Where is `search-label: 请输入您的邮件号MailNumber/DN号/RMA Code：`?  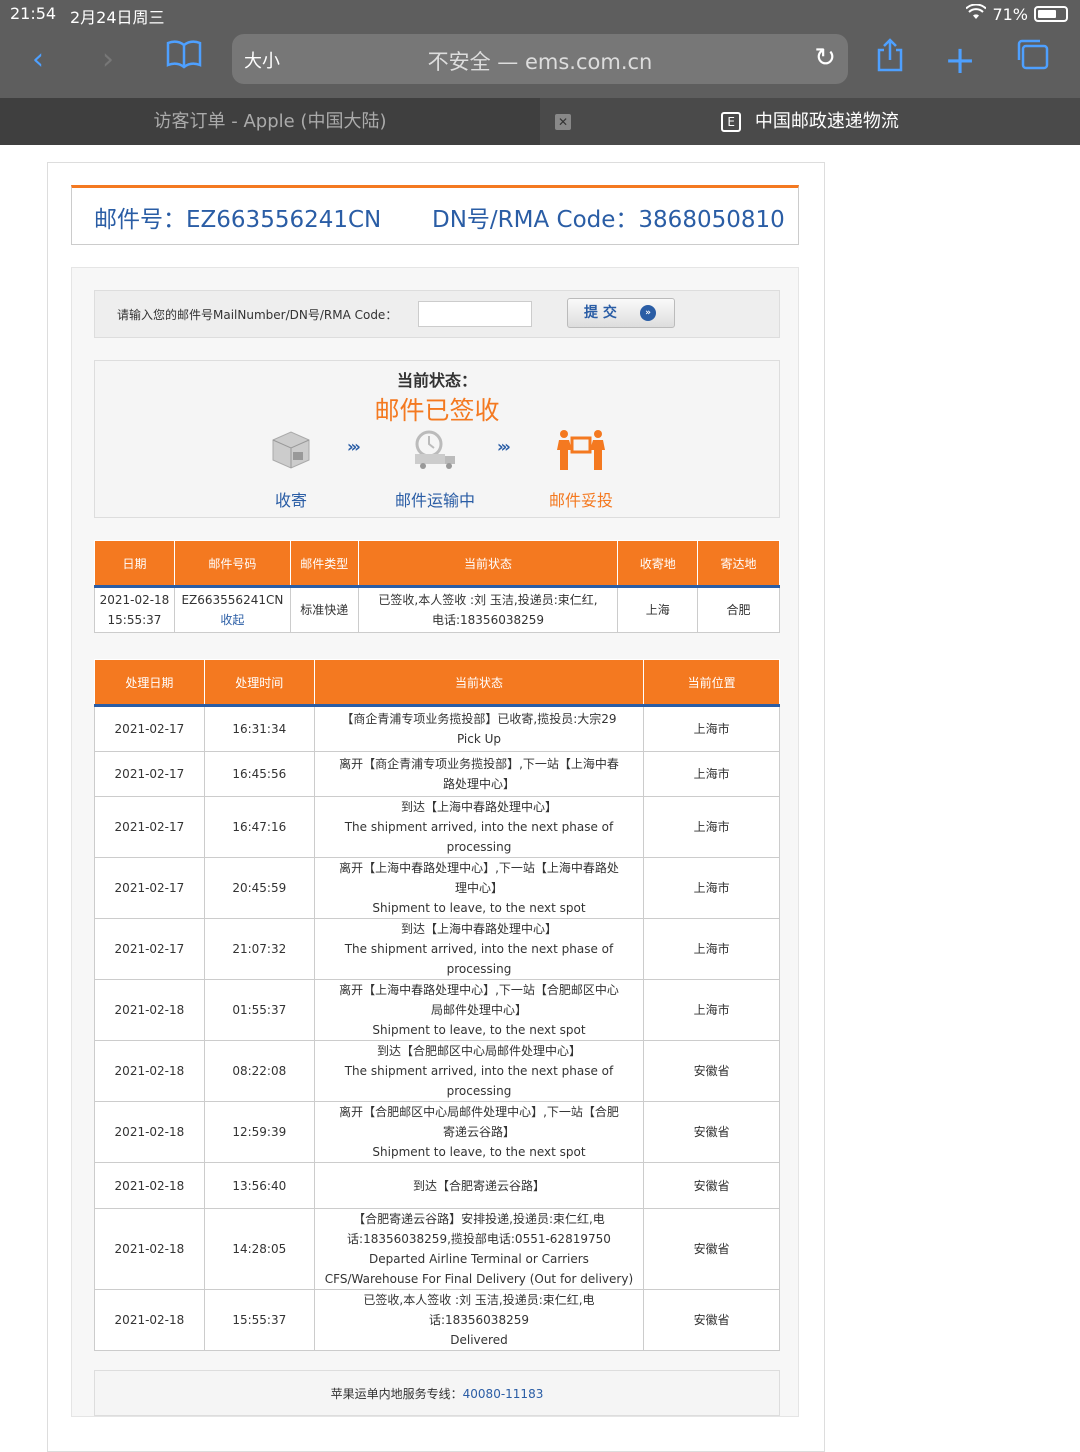
search-label: 请输入您的邮件号MailNumber/DN号/RMA Code： is located at coordinates (257, 315).